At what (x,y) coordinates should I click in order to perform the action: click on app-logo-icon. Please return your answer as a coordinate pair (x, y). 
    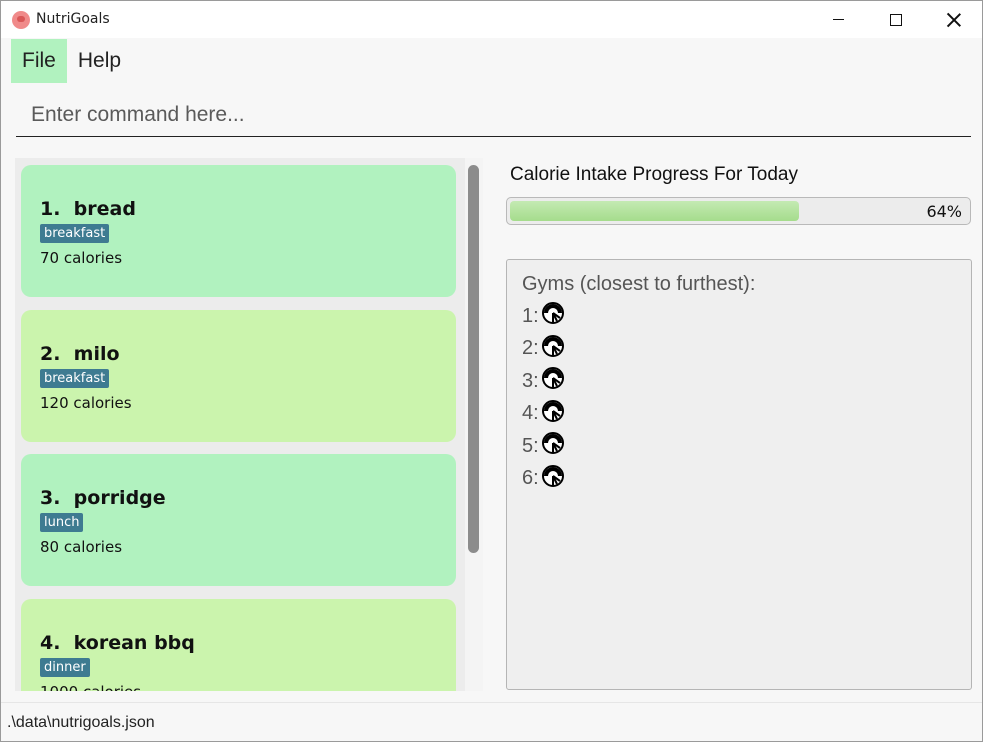
    Looking at the image, I should click on (21, 20).